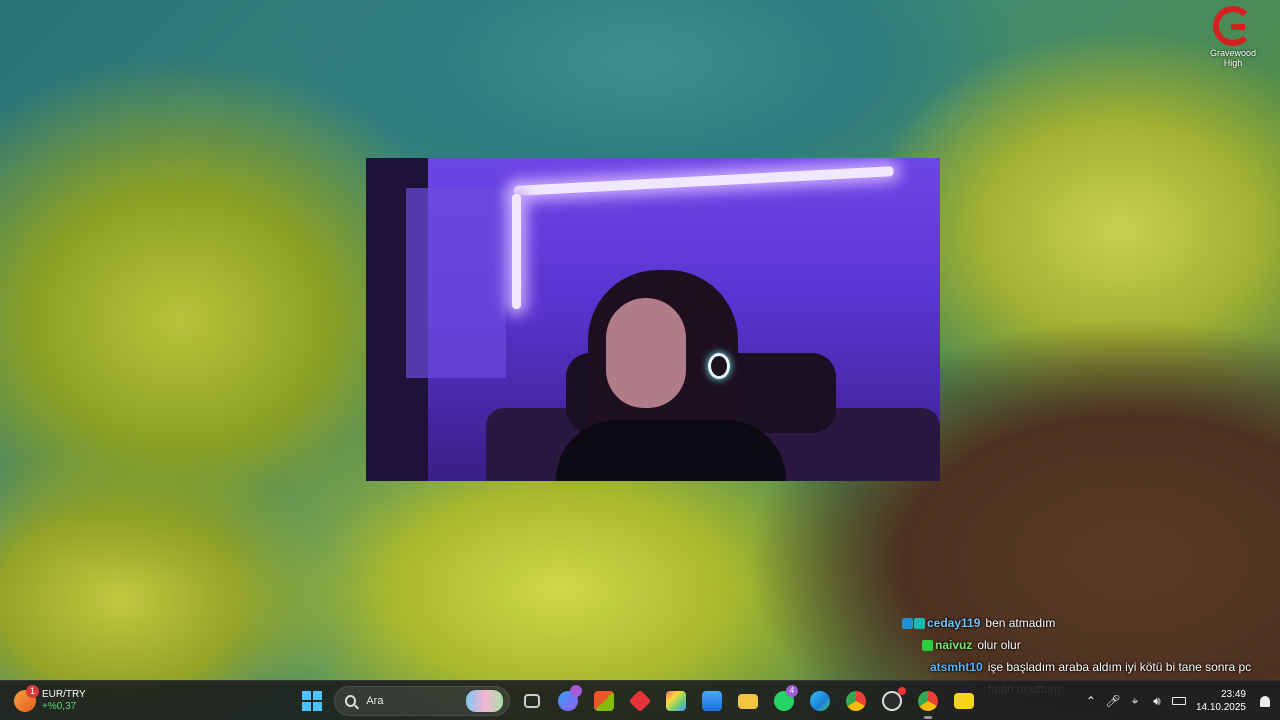 Image resolution: width=1280 pixels, height=720 pixels. I want to click on start-button, so click(312, 701).